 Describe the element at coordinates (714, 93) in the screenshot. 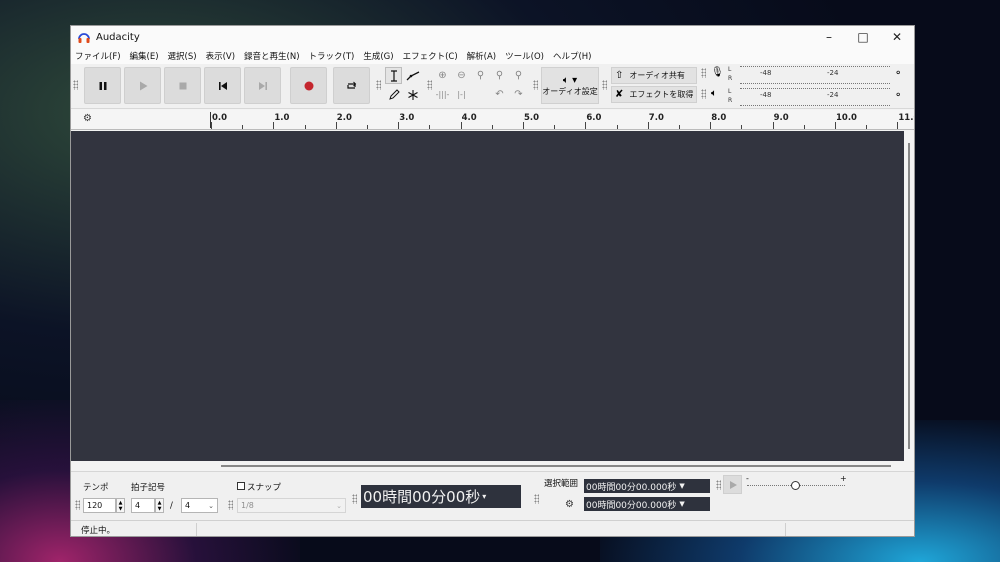

I see `playback-meter-icon: 🔈︎` at that location.